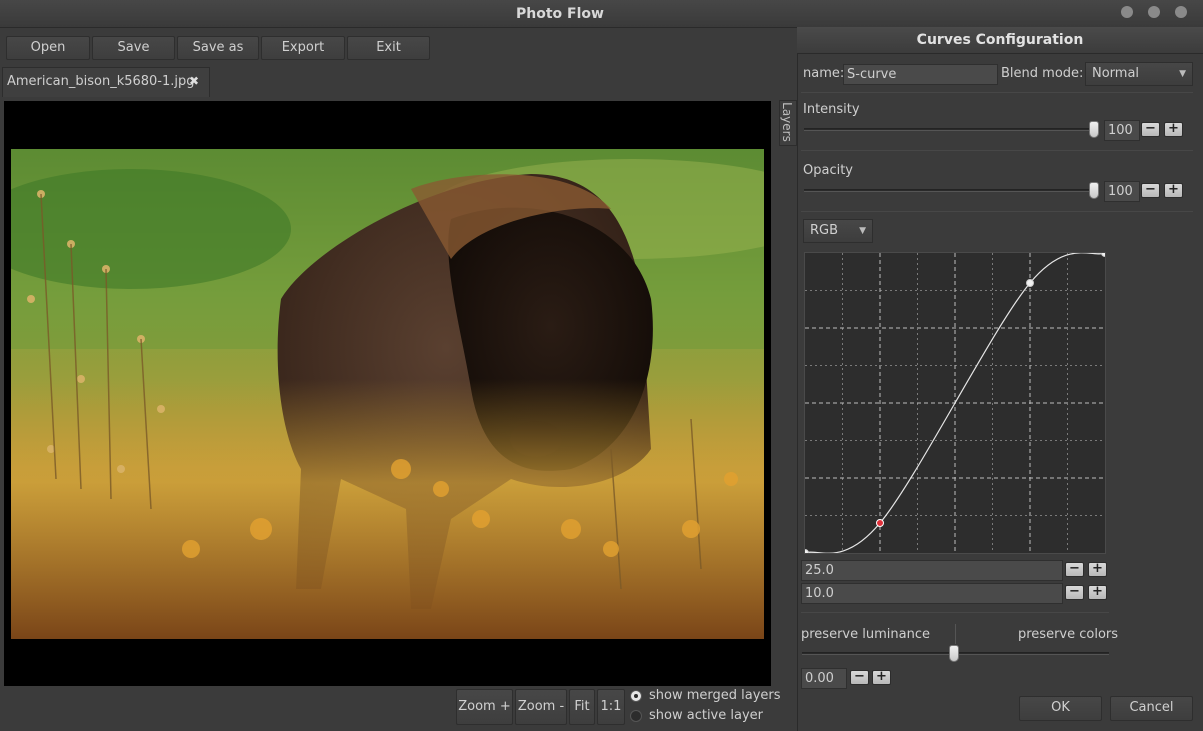  Describe the element at coordinates (1173, 190) in the screenshot. I see `opacity-increment-button: +` at that location.